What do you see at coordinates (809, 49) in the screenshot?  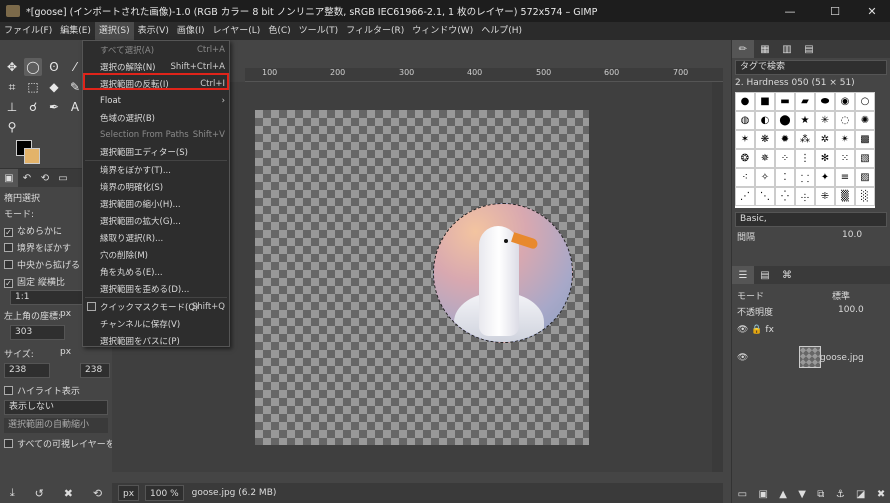 I see `gradients-tab-icon: ▤` at bounding box center [809, 49].